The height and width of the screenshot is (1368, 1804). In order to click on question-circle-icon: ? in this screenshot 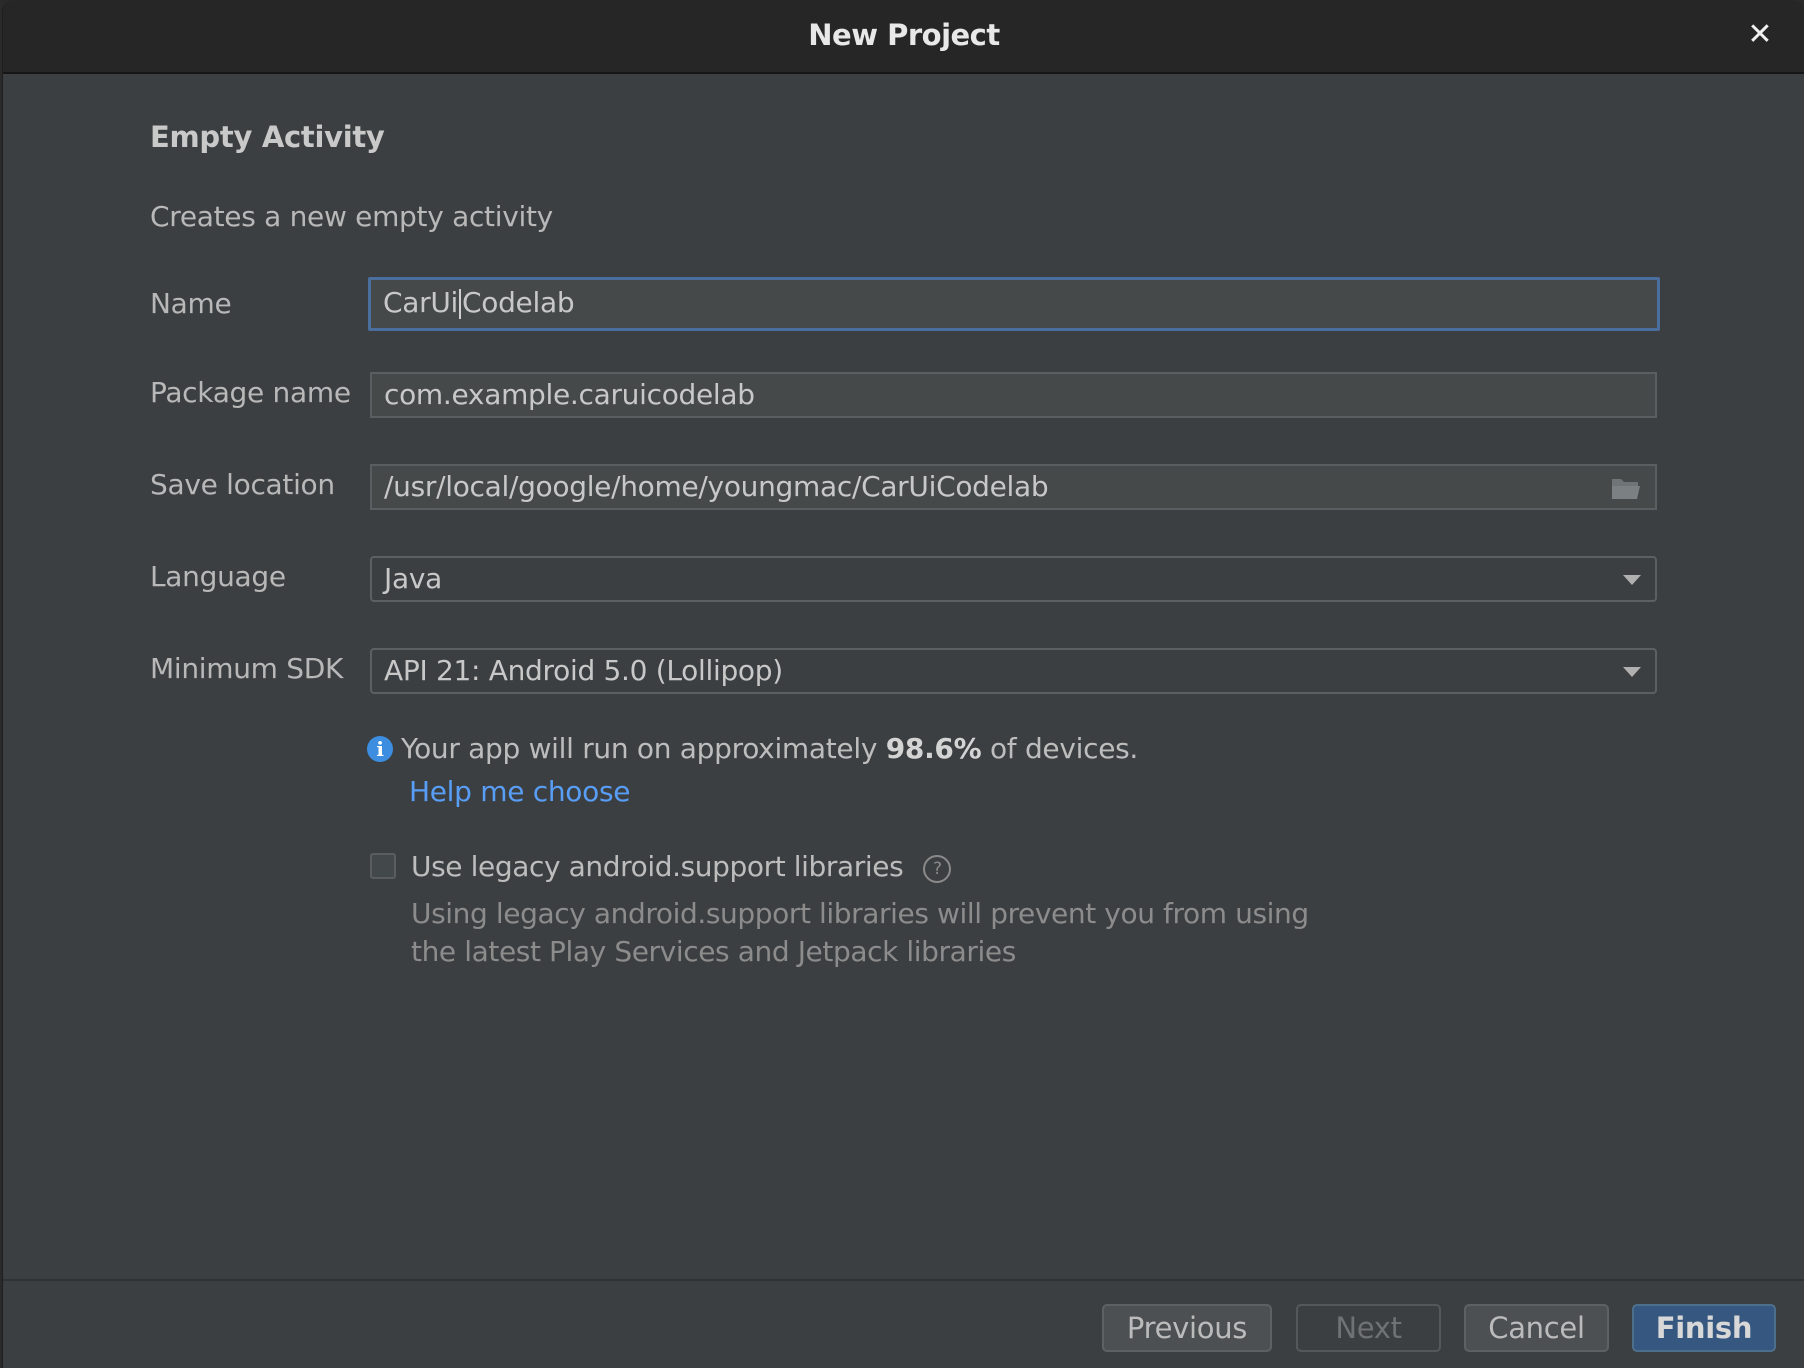, I will do `click(937, 869)`.